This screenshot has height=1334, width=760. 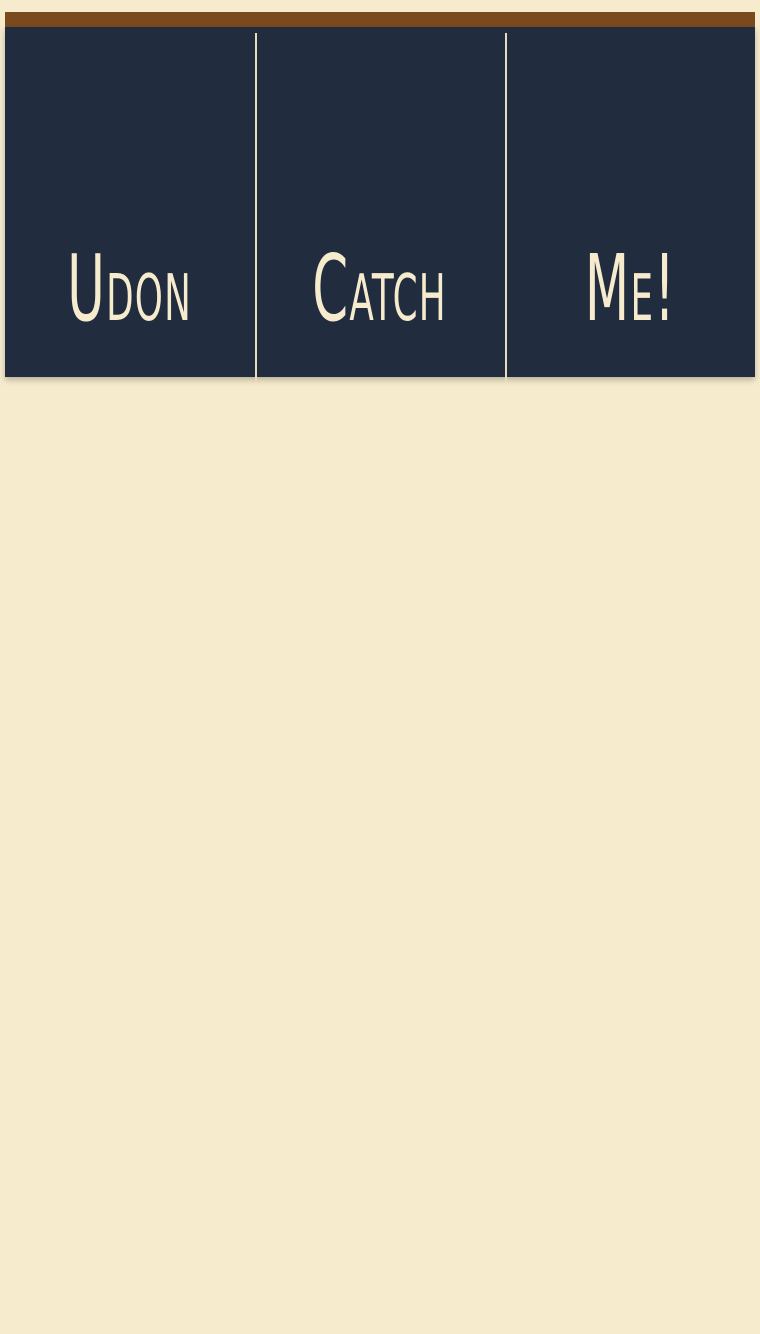 I want to click on title-word-udon: Udon, so click(x=130, y=288).